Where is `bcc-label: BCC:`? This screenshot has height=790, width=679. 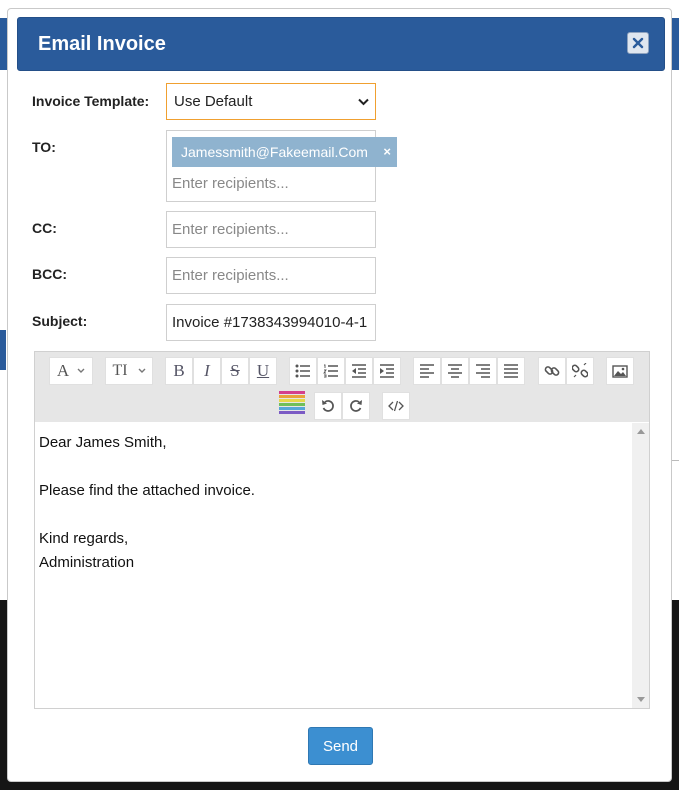
bcc-label: BCC: is located at coordinates (49, 274).